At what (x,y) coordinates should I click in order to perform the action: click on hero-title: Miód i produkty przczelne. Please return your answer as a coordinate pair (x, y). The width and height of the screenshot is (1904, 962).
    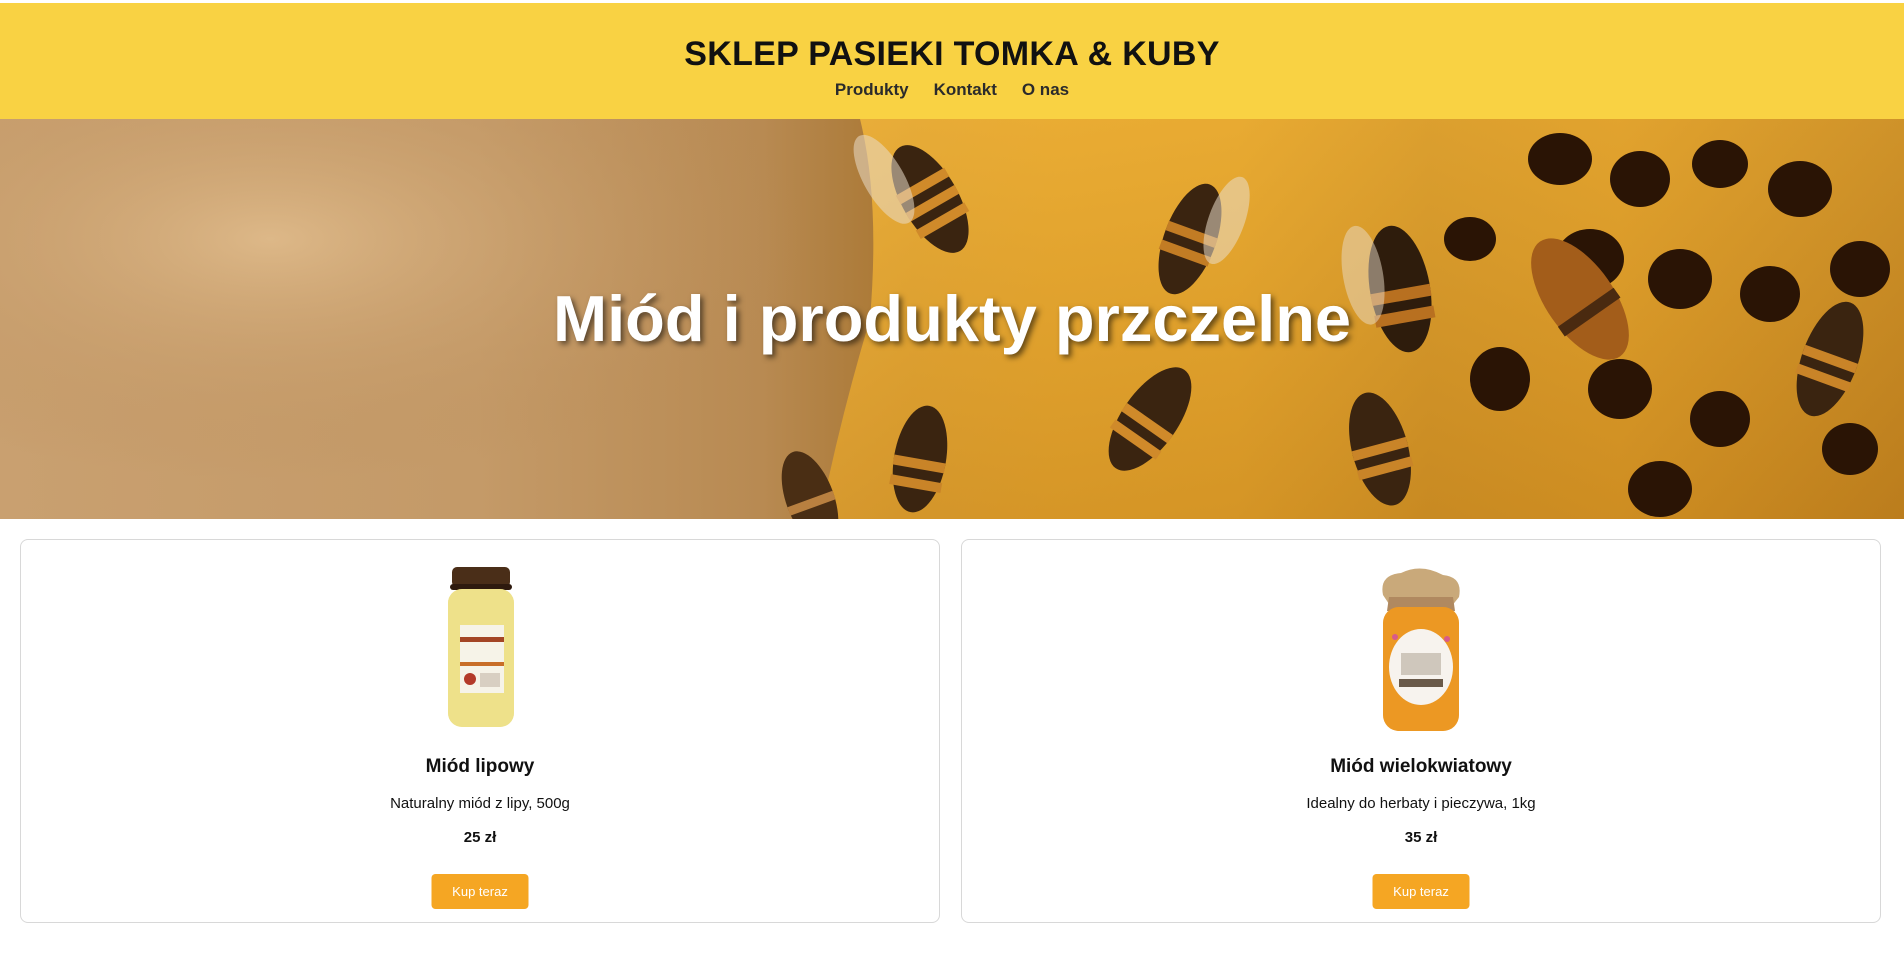
    Looking at the image, I should click on (952, 318).